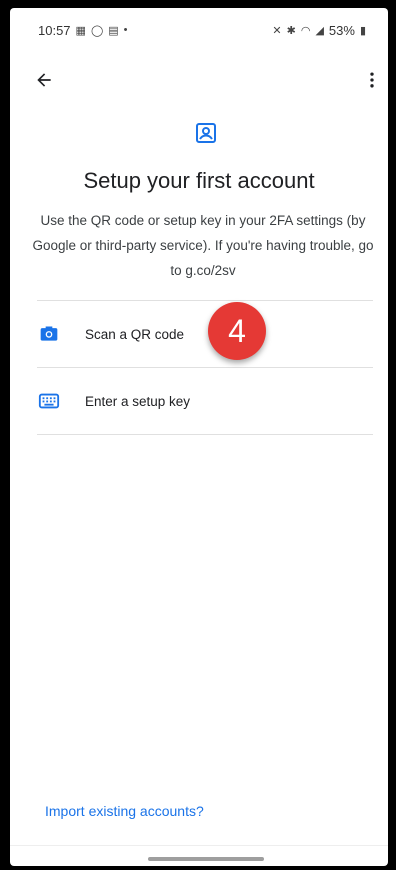  What do you see at coordinates (199, 845) in the screenshot?
I see `nav-divider` at bounding box center [199, 845].